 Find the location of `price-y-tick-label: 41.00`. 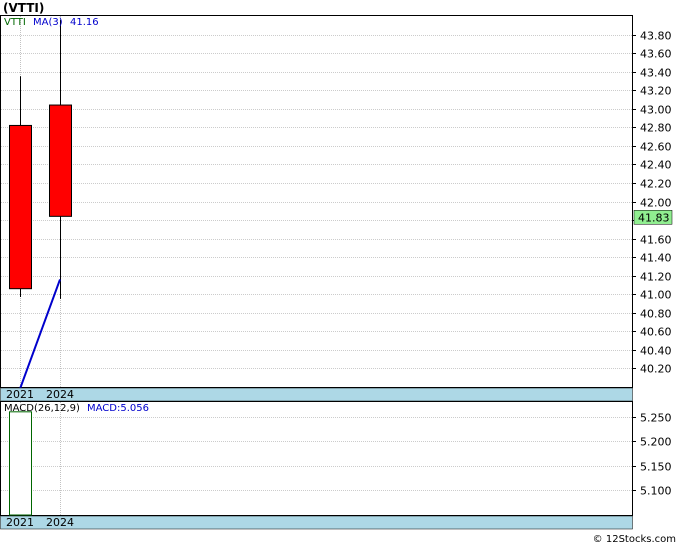

price-y-tick-label: 41.00 is located at coordinates (656, 295).